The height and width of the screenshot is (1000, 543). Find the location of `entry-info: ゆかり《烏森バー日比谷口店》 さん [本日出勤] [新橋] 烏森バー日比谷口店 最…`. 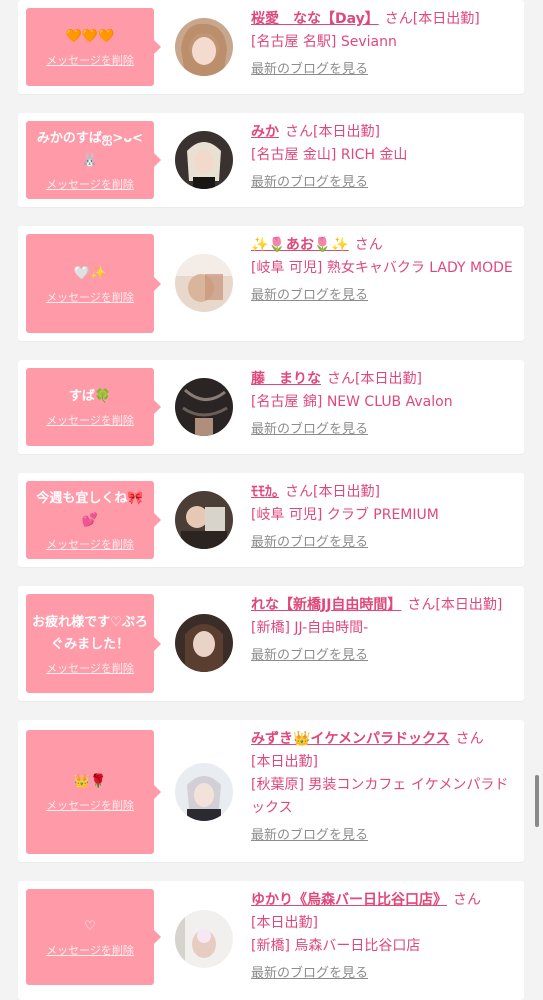

entry-info: ゆかり《烏森バー日比谷口店》 さん [本日出勤] [新橋] 烏森バー日比谷口店 最… is located at coordinates (385, 937).